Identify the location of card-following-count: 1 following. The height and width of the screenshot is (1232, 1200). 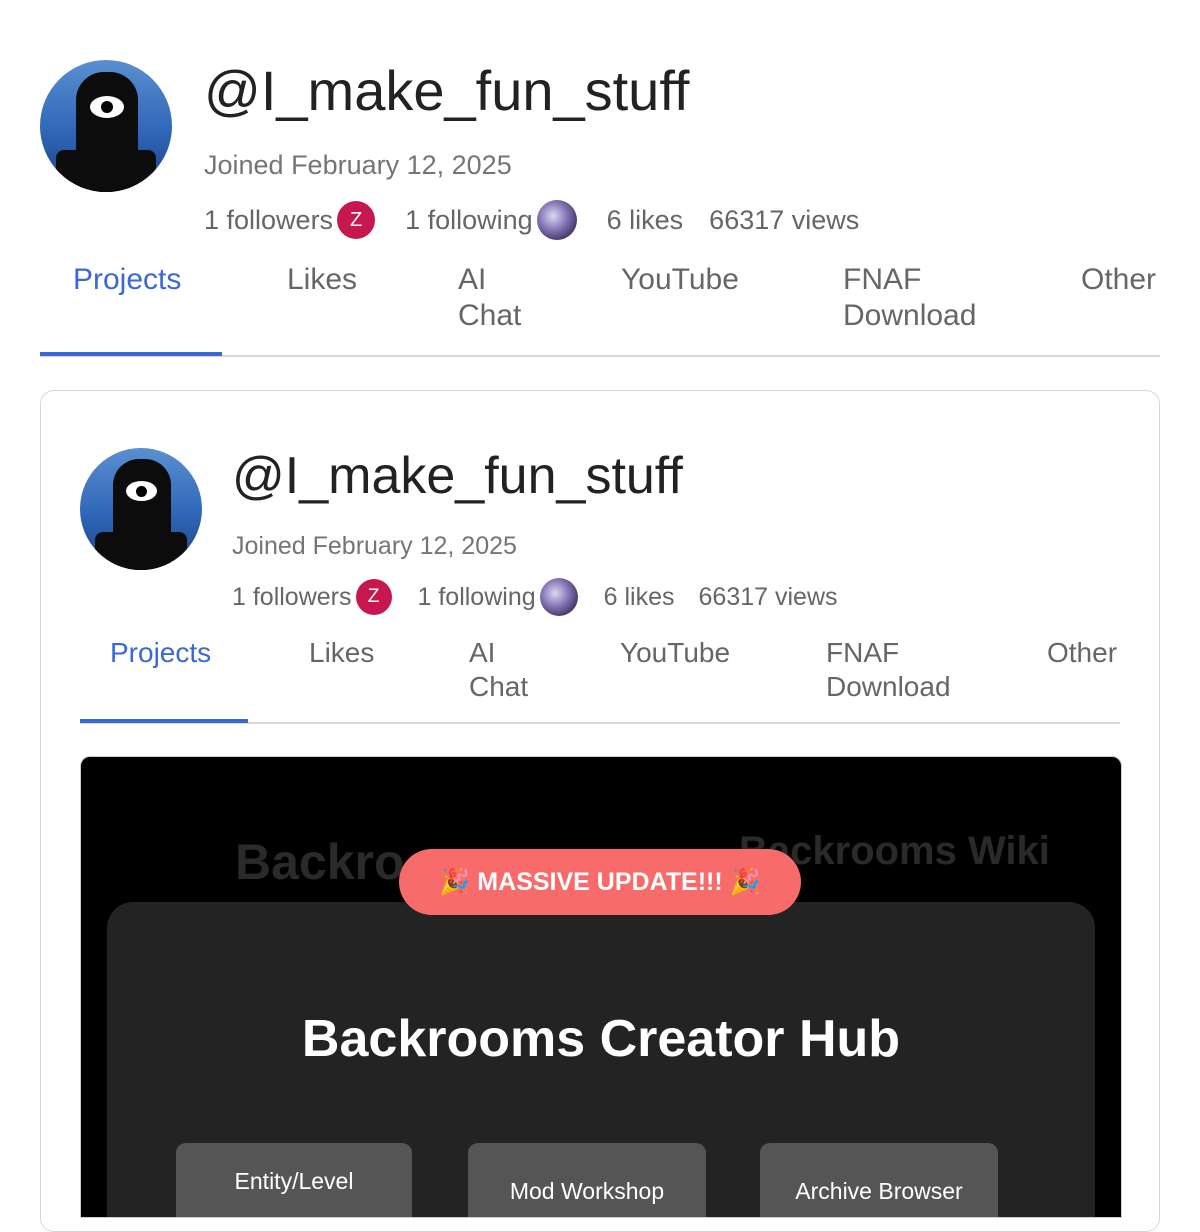
(477, 597).